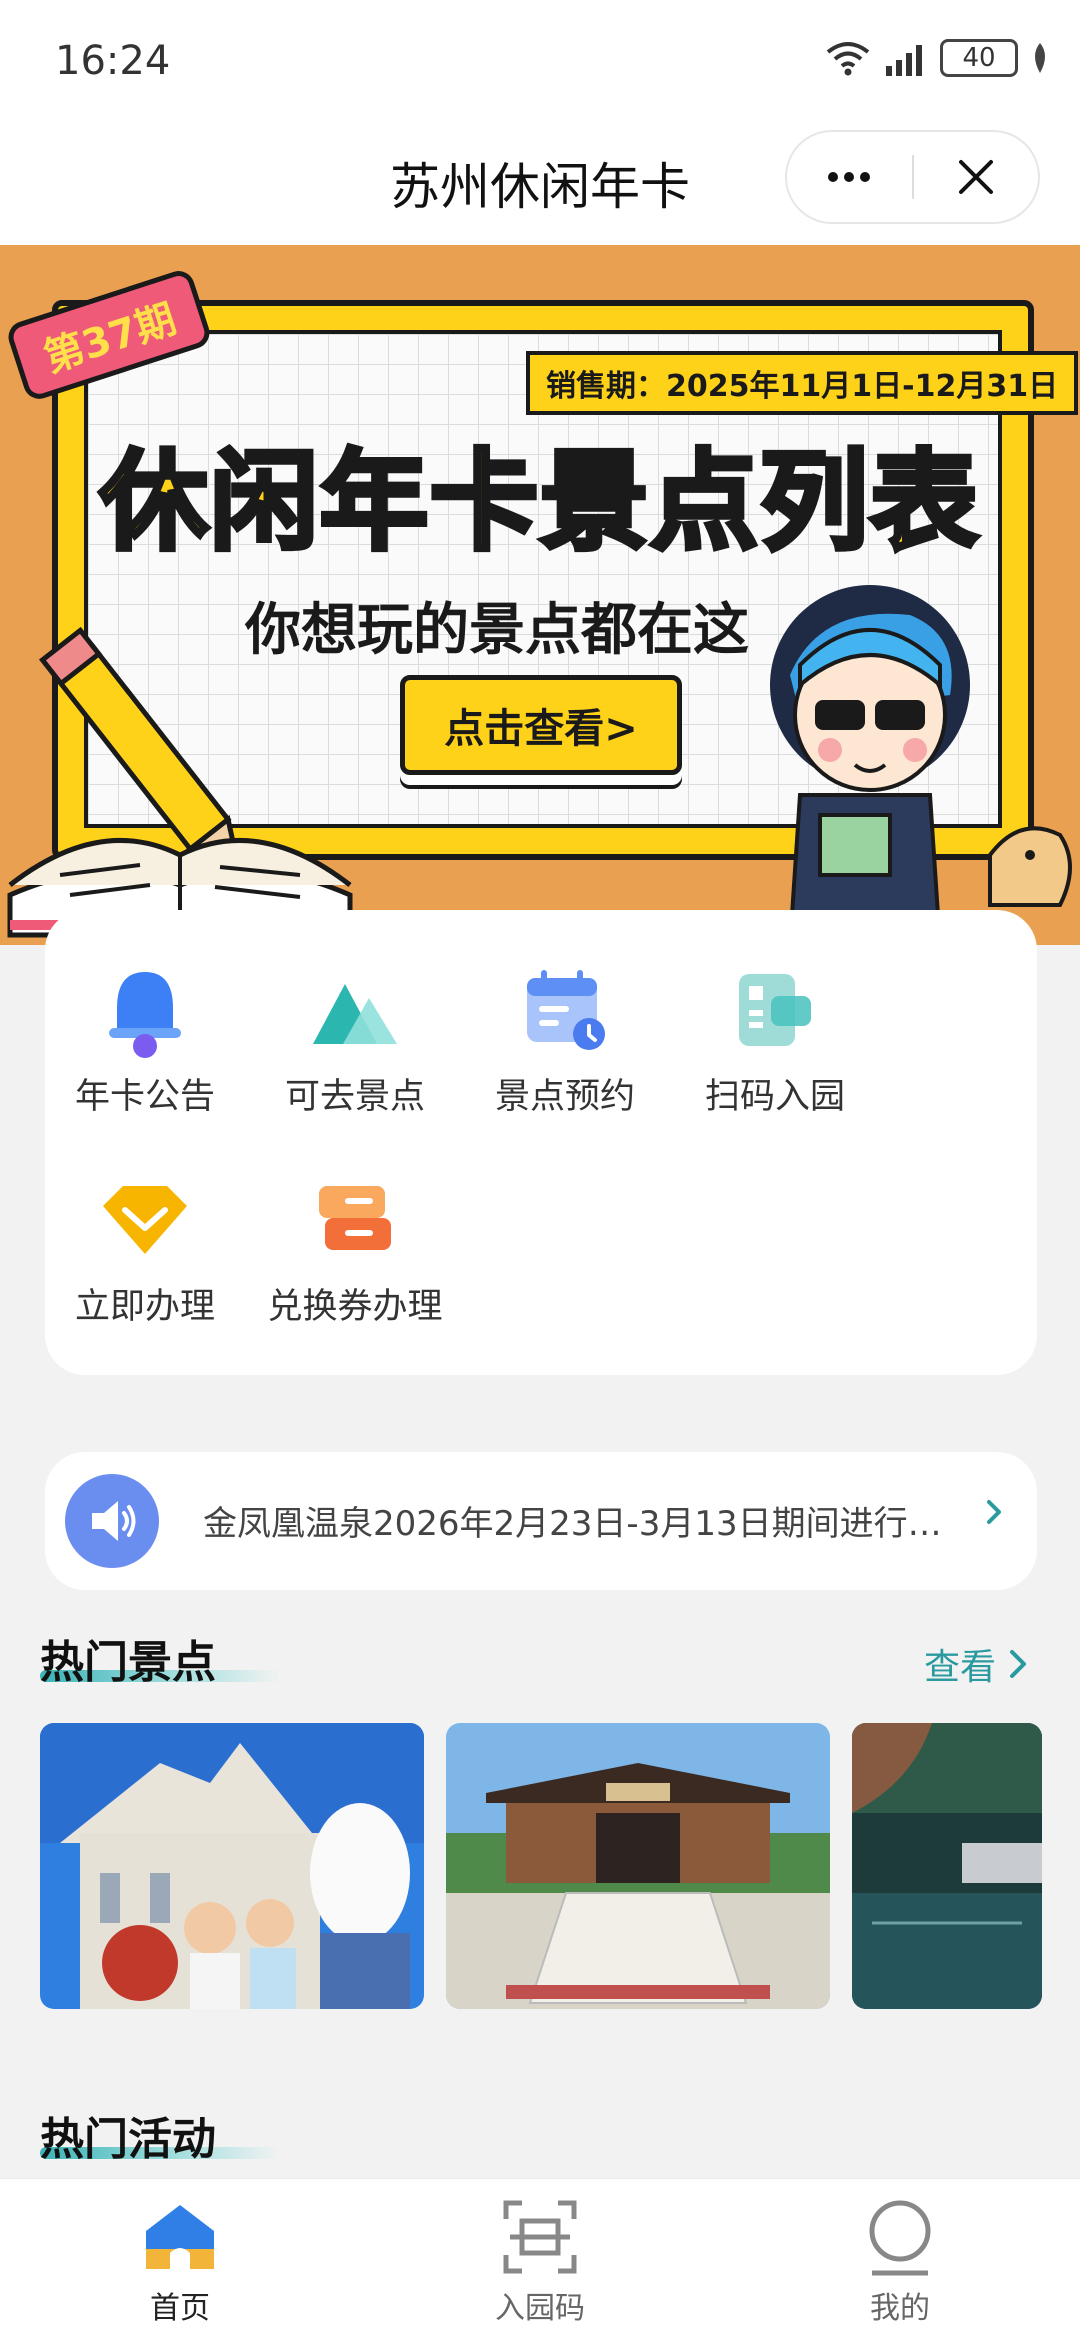 This screenshot has width=1080, height=2331. What do you see at coordinates (774, 1097) in the screenshot?
I see `menu-label: 扫码入园` at bounding box center [774, 1097].